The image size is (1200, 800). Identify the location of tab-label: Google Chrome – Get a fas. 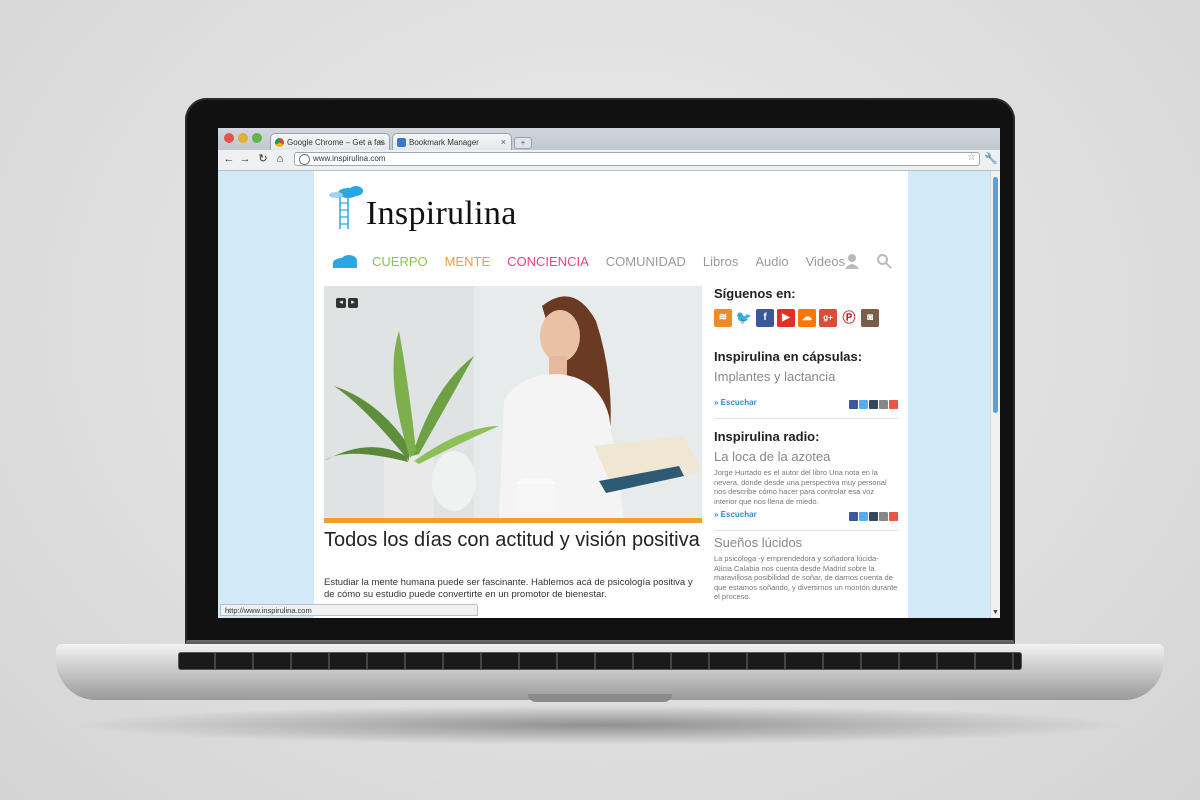
(336, 142).